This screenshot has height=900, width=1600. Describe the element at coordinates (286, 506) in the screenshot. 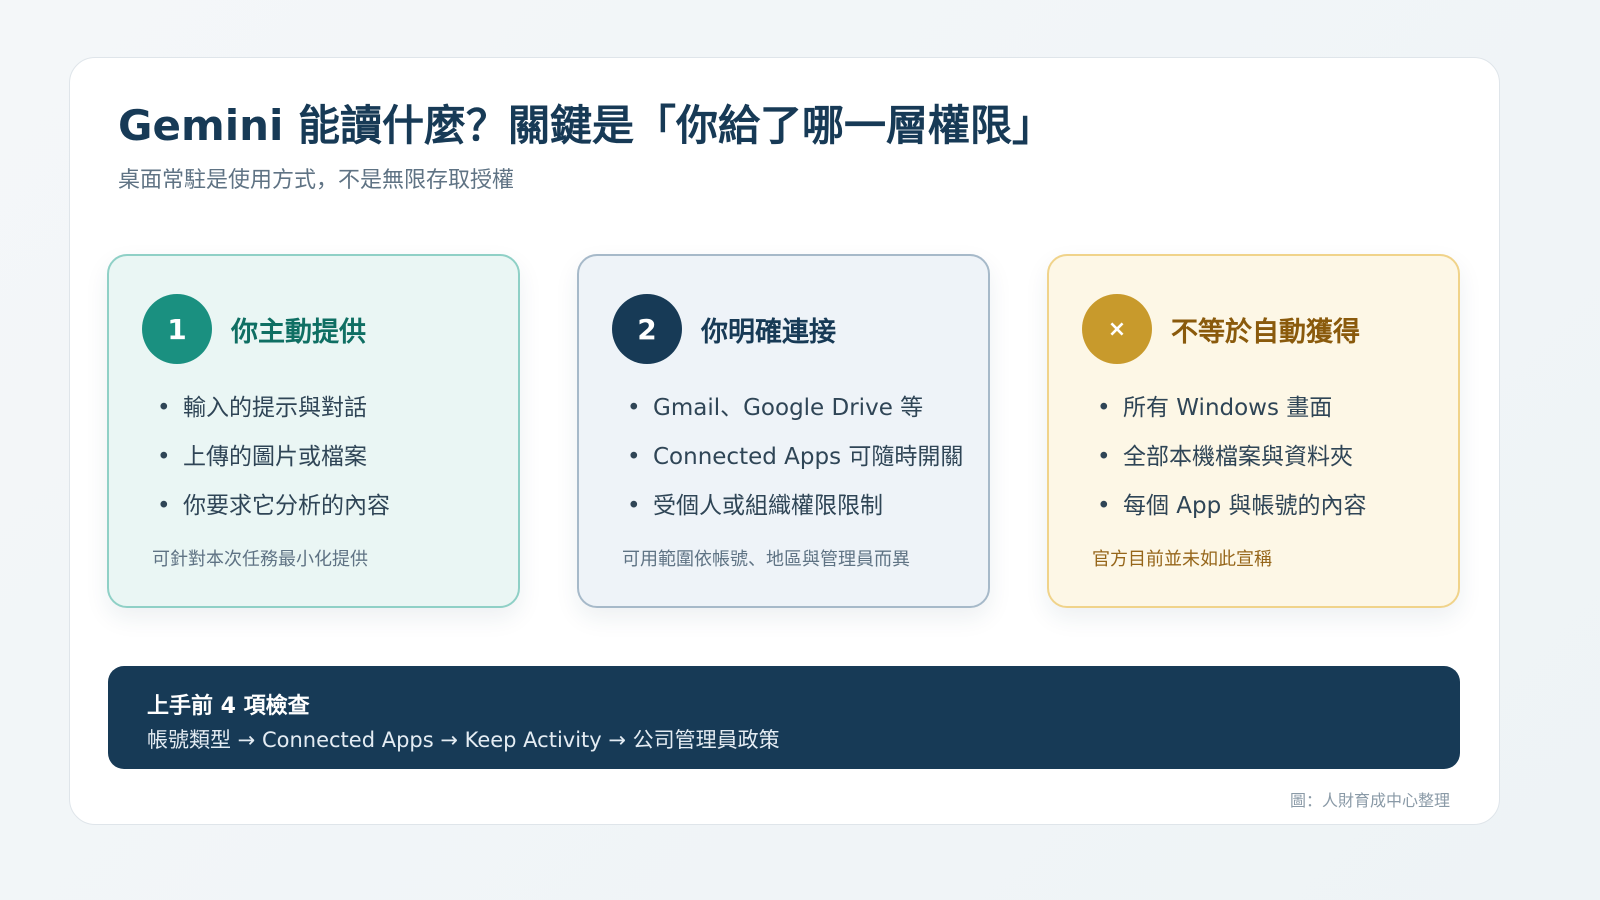

I see `bullet-text: 你要求它分析的內容` at that location.